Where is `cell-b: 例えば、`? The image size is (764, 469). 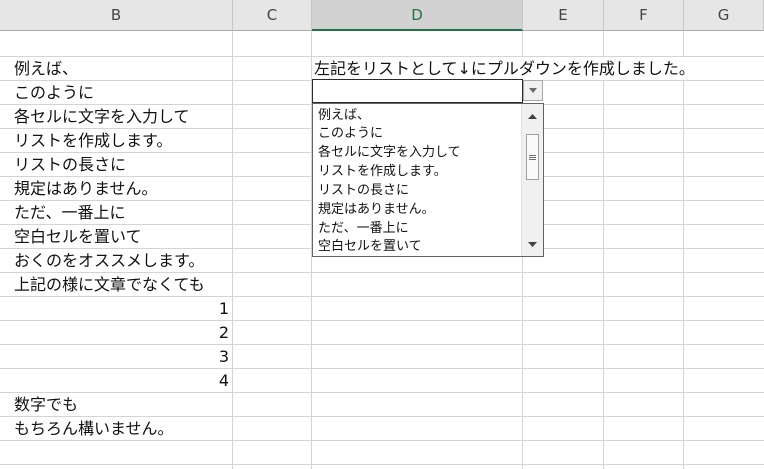 cell-b: 例えば、 is located at coordinates (46, 68).